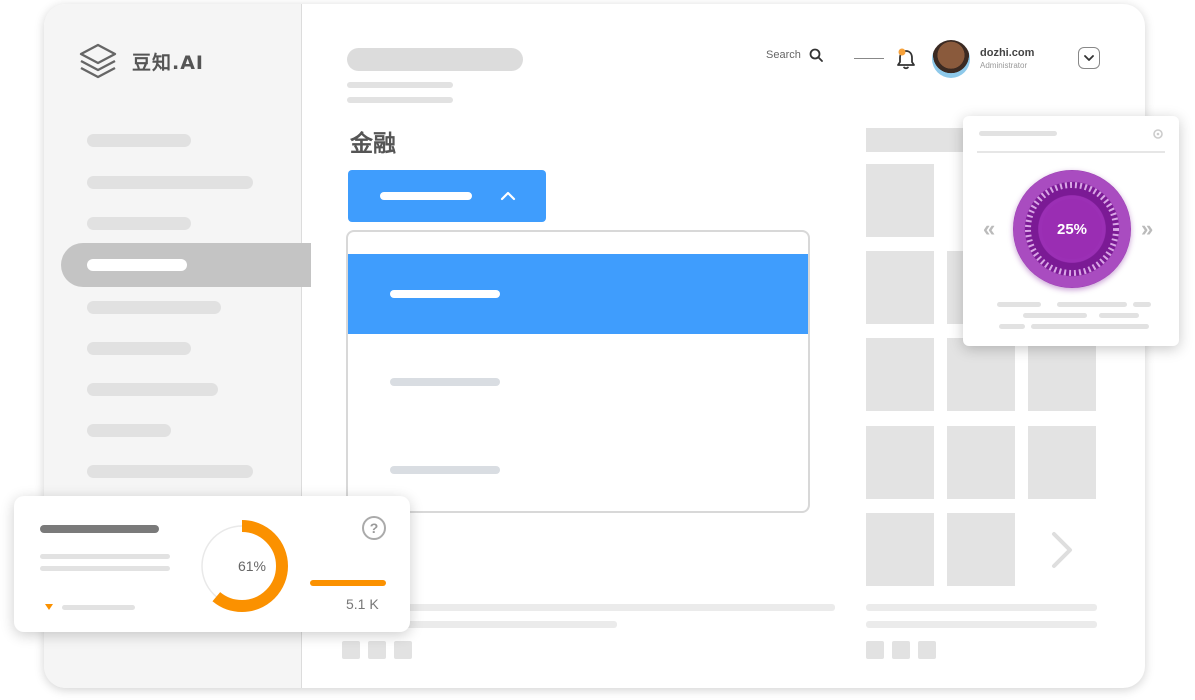 This screenshot has width=1195, height=700. What do you see at coordinates (578, 294) in the screenshot?
I see `dropdown-option-selected` at bounding box center [578, 294].